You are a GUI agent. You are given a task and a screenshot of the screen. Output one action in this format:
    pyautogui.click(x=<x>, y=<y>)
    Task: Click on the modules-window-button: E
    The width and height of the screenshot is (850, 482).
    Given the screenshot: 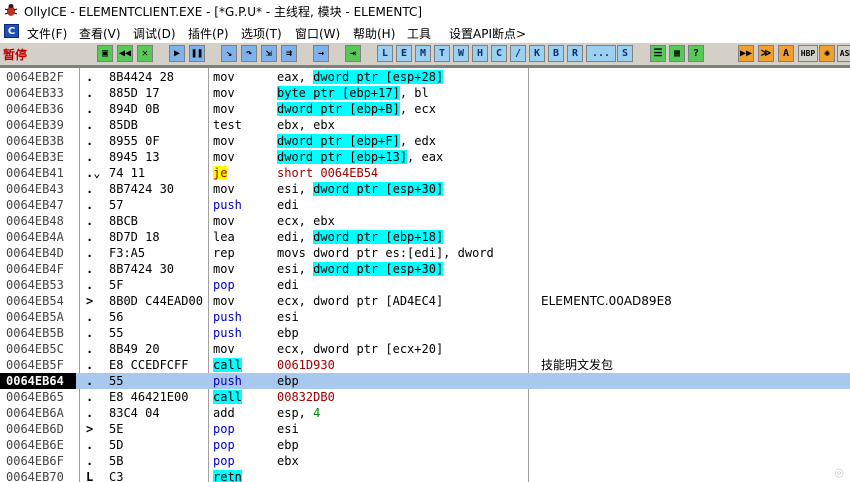 What is the action you would take?
    pyautogui.click(x=404, y=53)
    